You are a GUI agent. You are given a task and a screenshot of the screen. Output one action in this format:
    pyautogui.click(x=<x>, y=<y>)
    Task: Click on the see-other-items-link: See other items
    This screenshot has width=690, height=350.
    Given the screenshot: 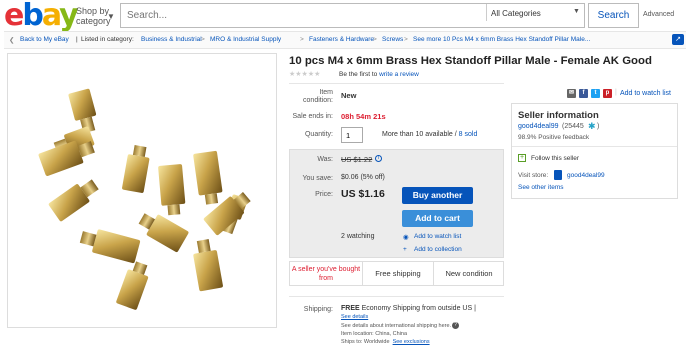 What is the action you would take?
    pyautogui.click(x=541, y=187)
    